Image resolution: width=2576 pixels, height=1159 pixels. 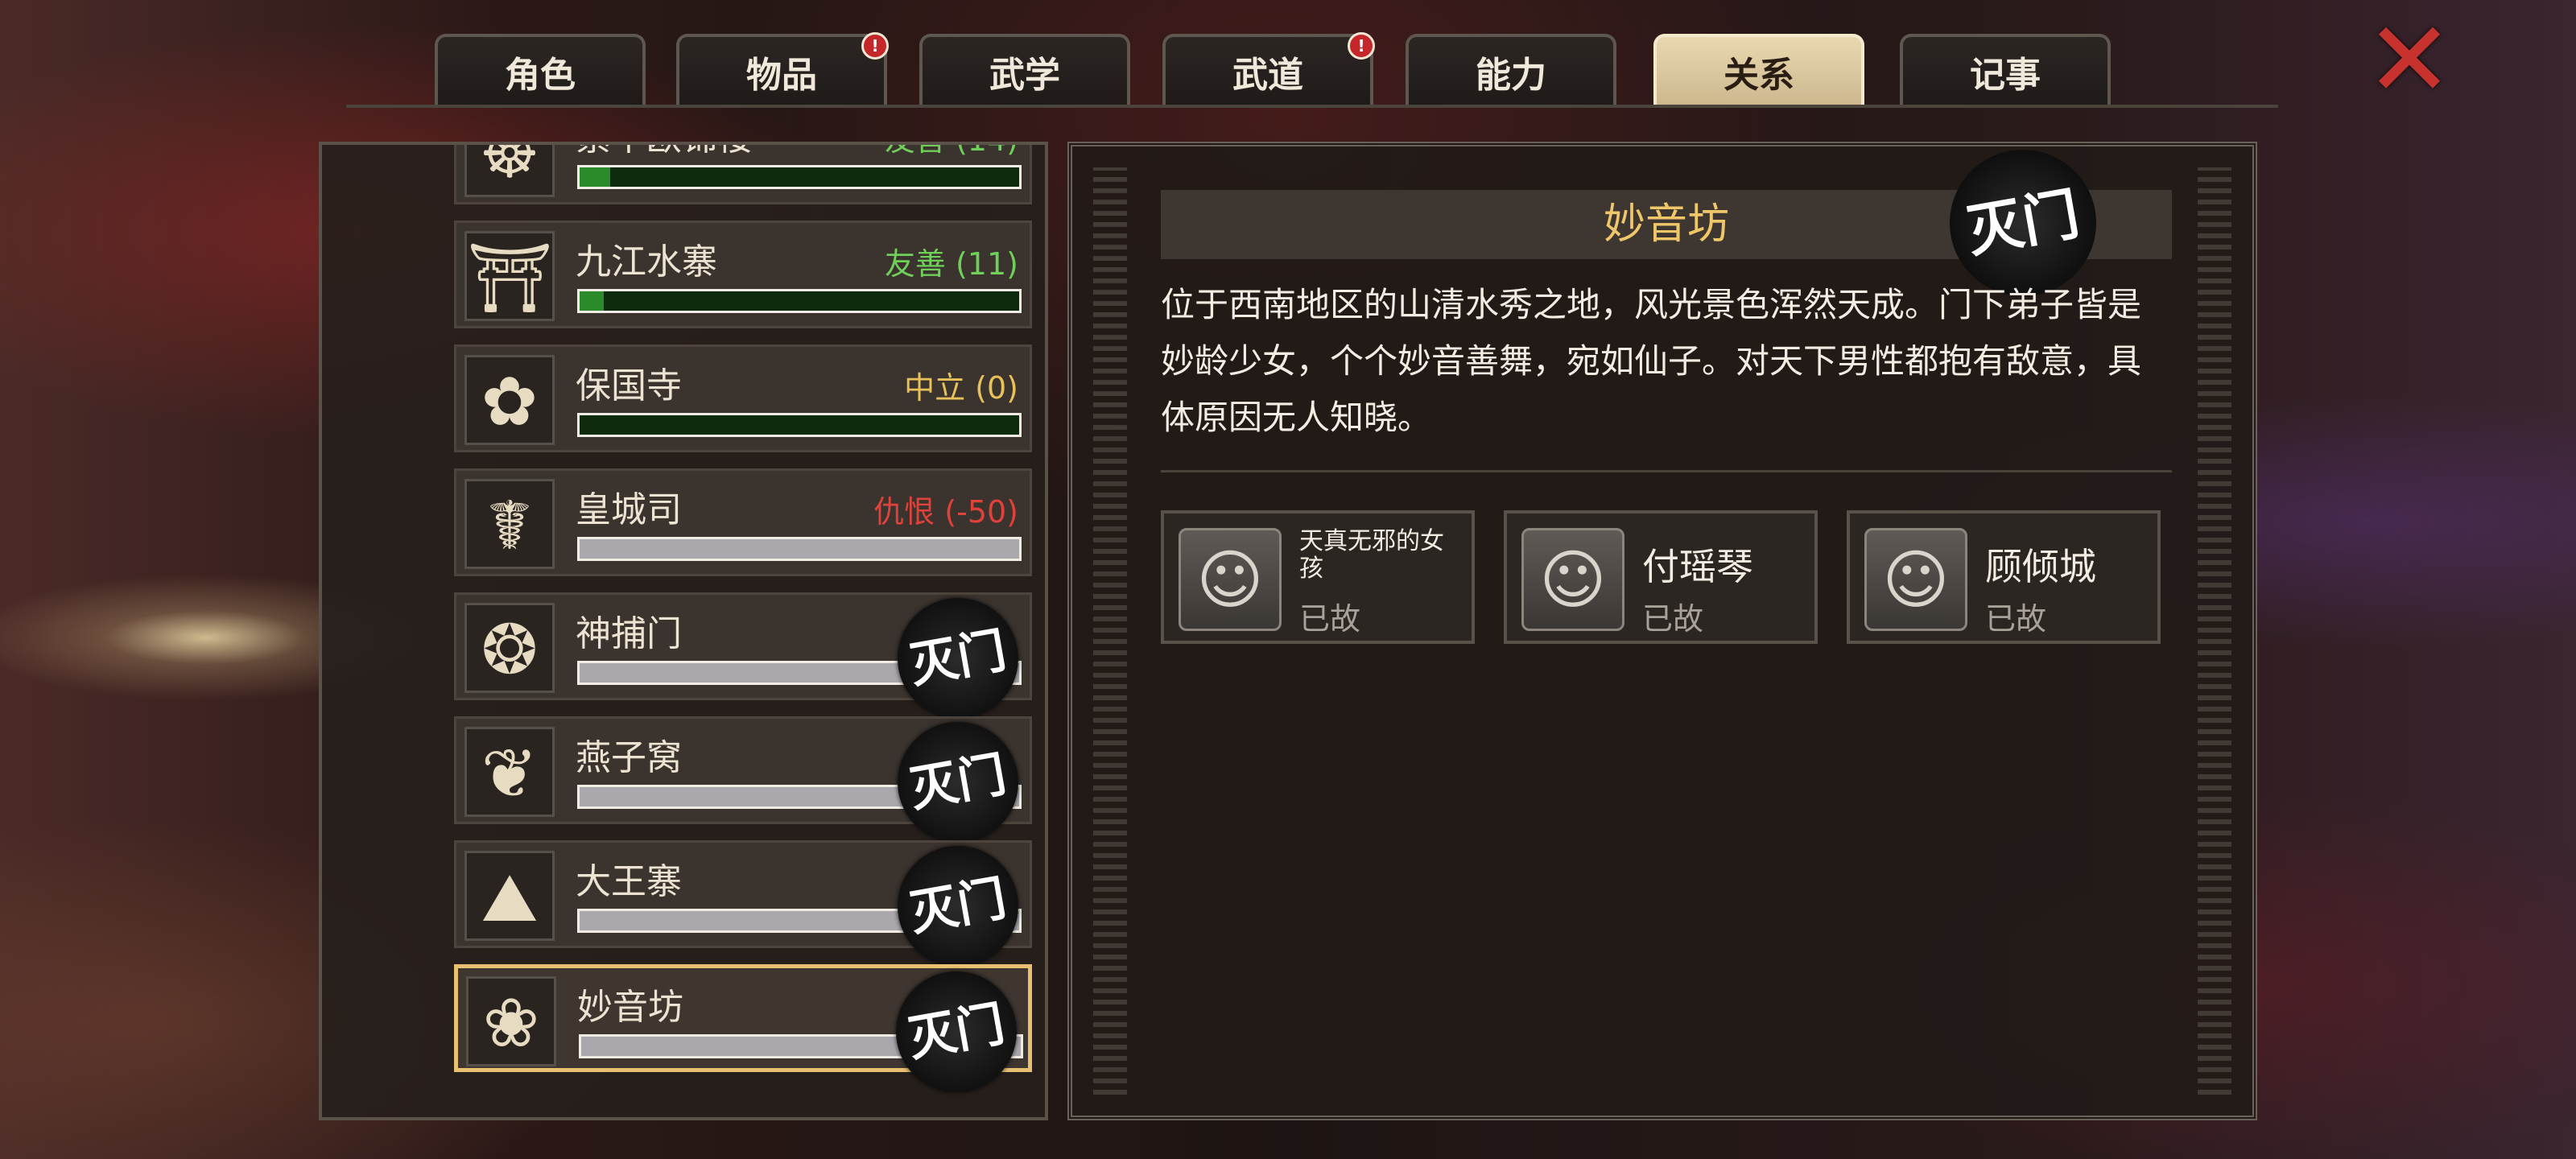 I want to click on close-icon: ✕, so click(x=2409, y=59).